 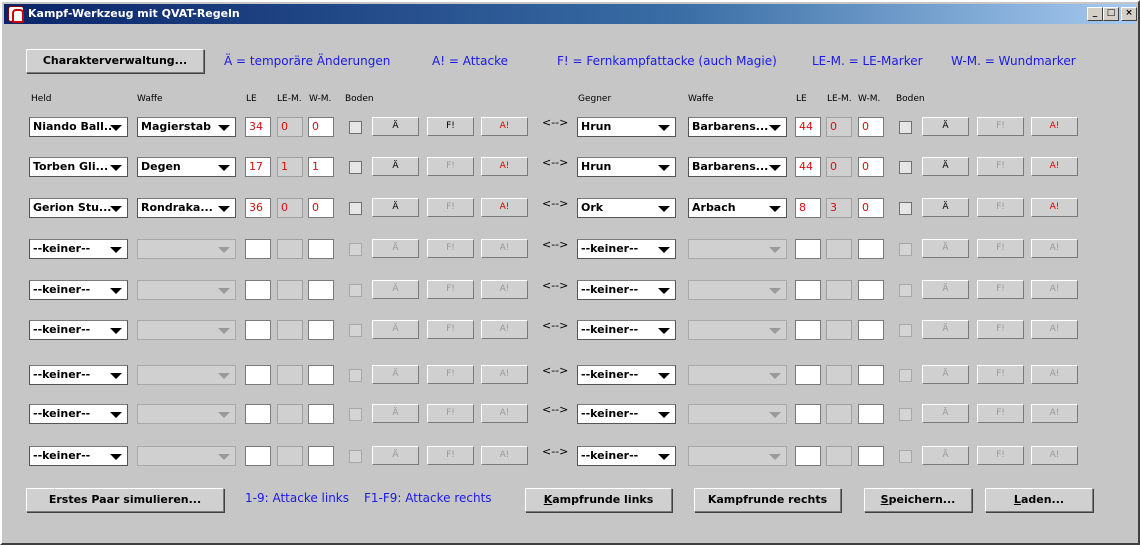 I want to click on combat-round-left-button: Kampfrunde links, so click(x=598, y=500).